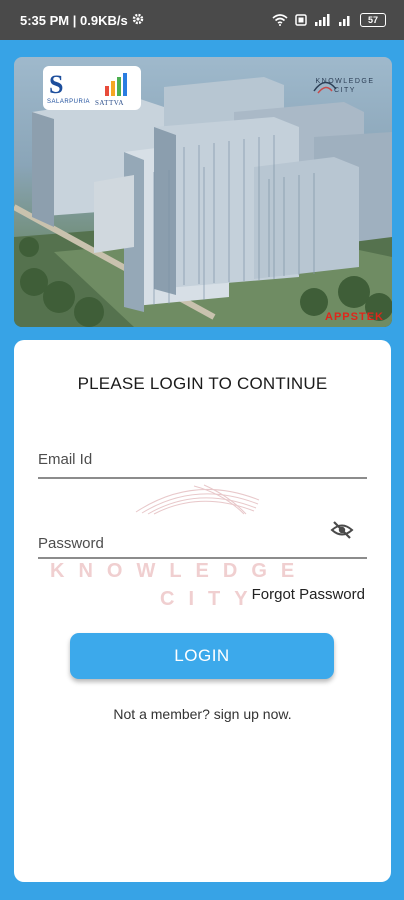  I want to click on signal-strength-icon, so click(323, 20).